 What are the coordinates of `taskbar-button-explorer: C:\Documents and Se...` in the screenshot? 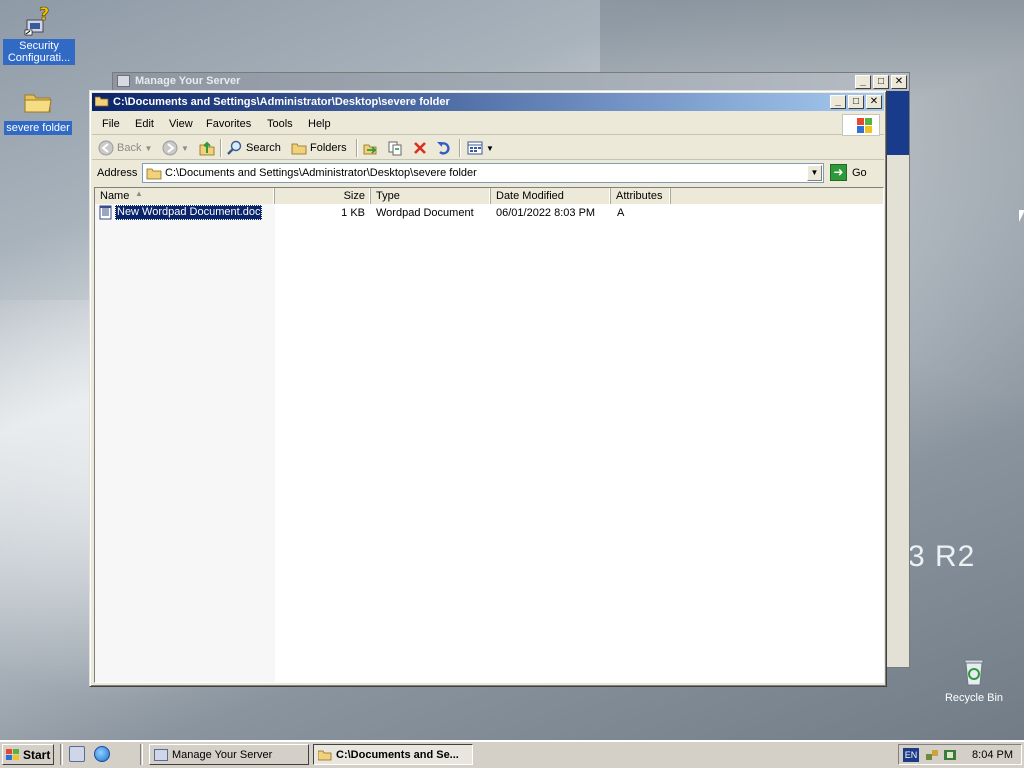 It's located at (393, 754).